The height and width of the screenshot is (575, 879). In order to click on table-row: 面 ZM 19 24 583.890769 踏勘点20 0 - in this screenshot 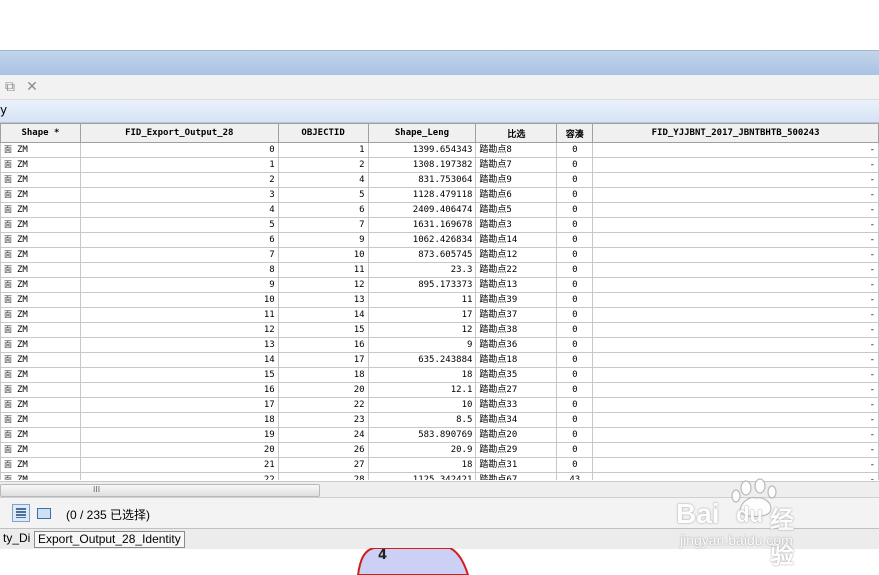, I will do `click(439, 435)`.